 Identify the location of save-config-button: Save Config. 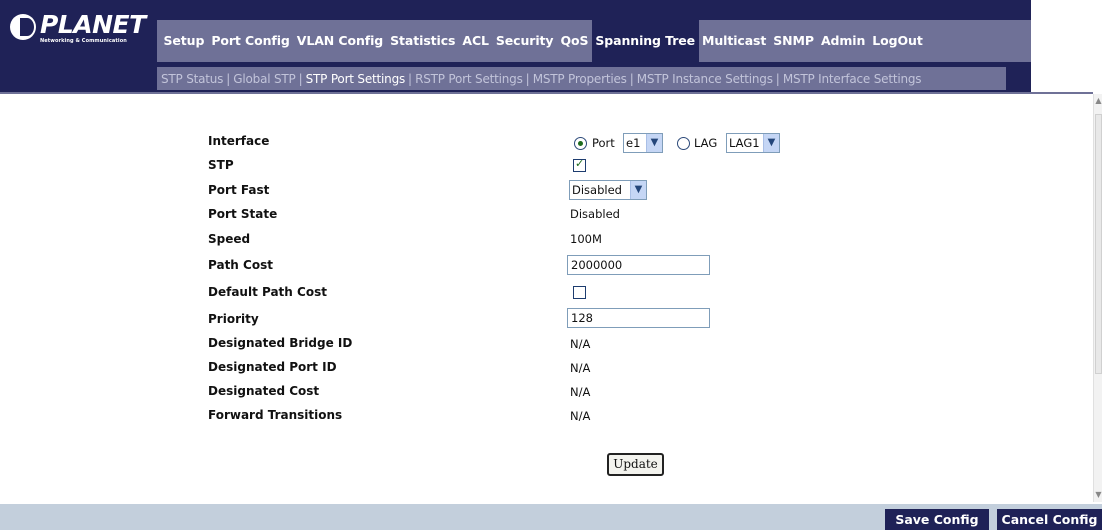
(937, 519).